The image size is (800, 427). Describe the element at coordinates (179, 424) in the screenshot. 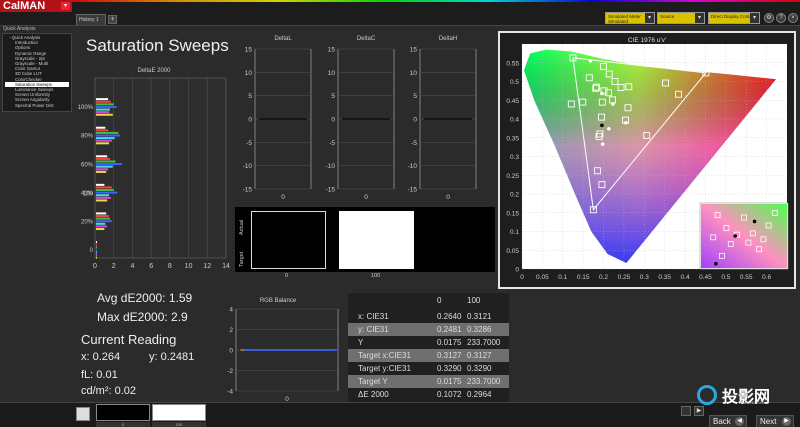

I see `bottom-swatch-100-label: 100` at that location.